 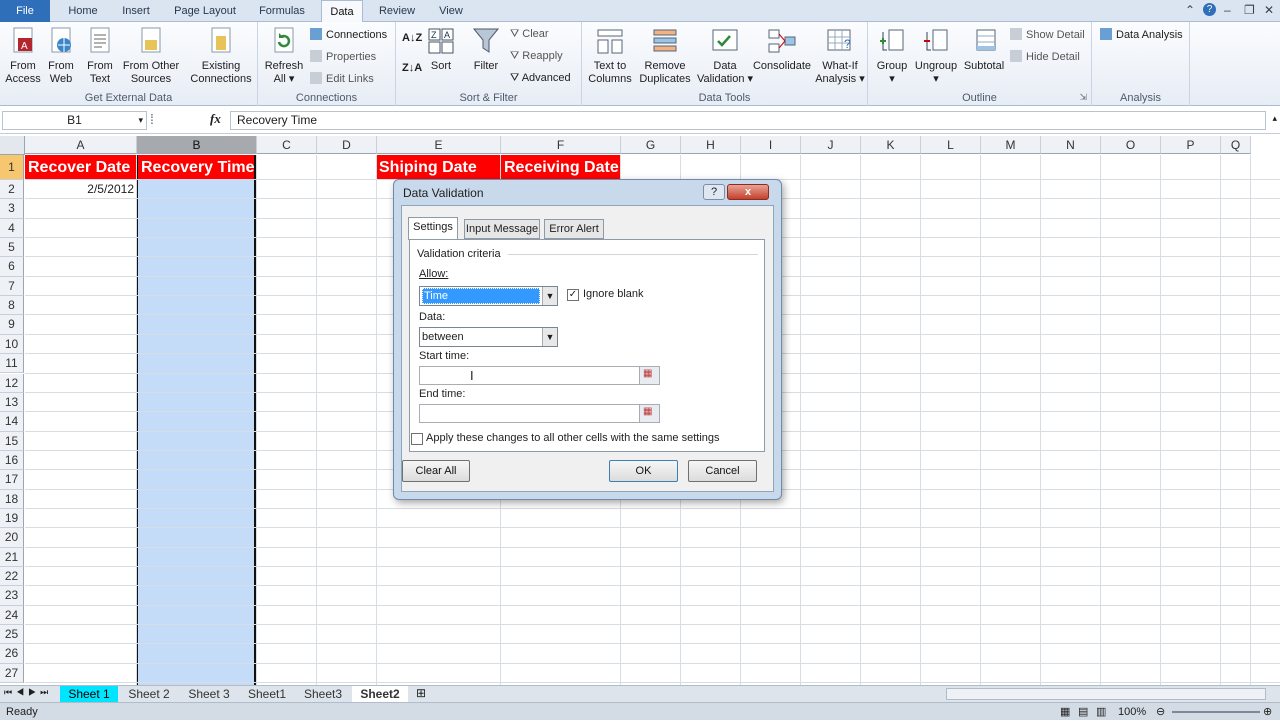 I want to click on end-time-input: ▦, so click(x=539, y=413).